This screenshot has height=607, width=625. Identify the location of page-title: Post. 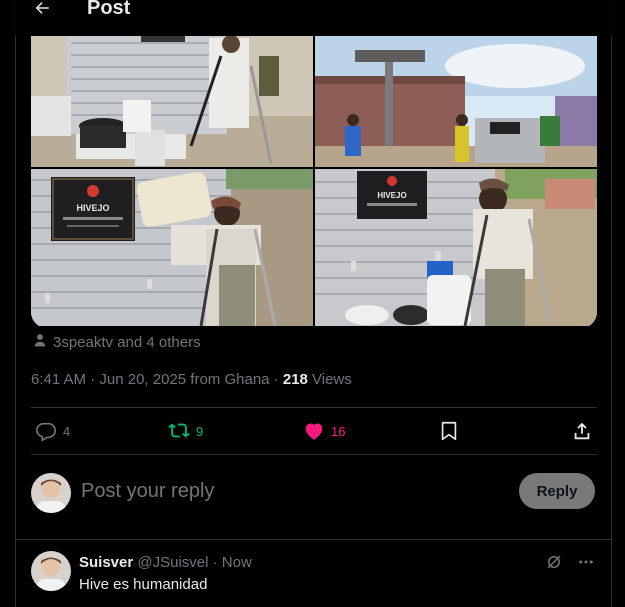
(109, 9).